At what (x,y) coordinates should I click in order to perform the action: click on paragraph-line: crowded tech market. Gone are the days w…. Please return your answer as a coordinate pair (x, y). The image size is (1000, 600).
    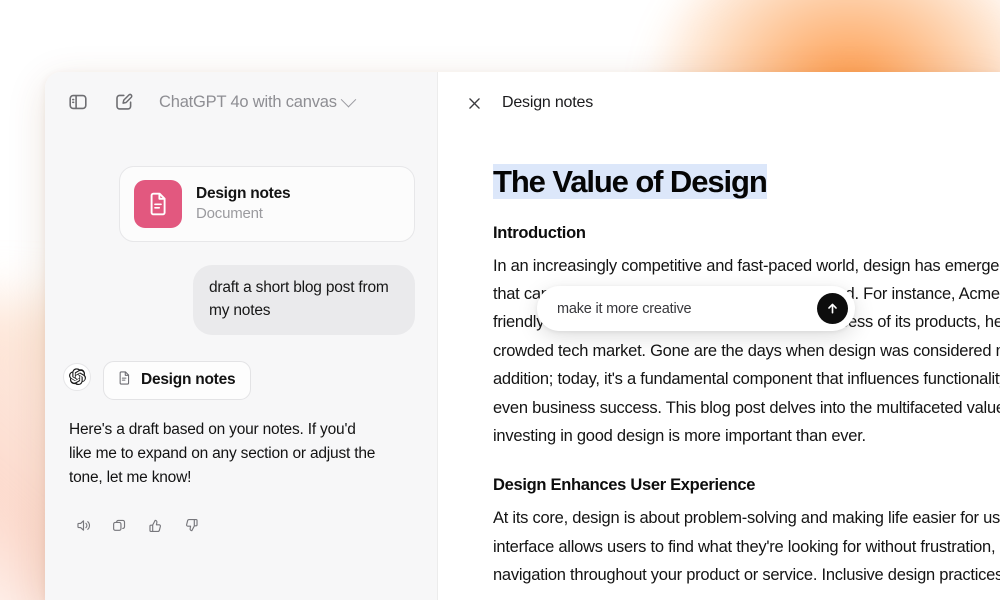
    Looking at the image, I should click on (746, 350).